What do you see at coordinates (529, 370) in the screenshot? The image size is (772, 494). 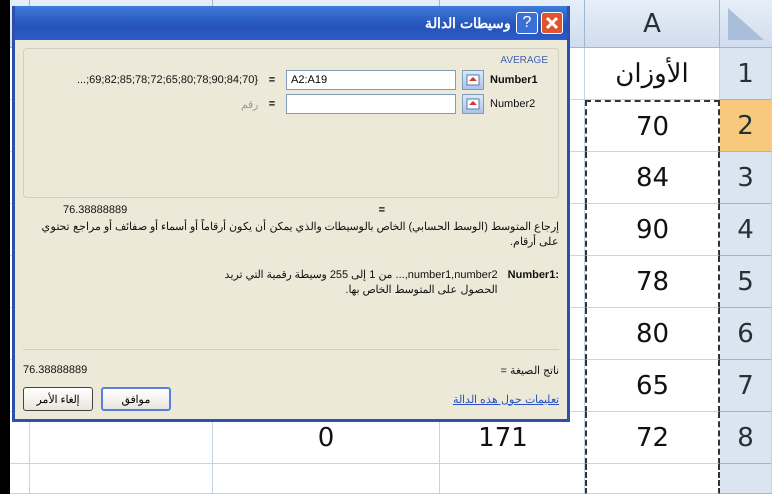 I see `formula-result-label: ناتج الصيغة =` at bounding box center [529, 370].